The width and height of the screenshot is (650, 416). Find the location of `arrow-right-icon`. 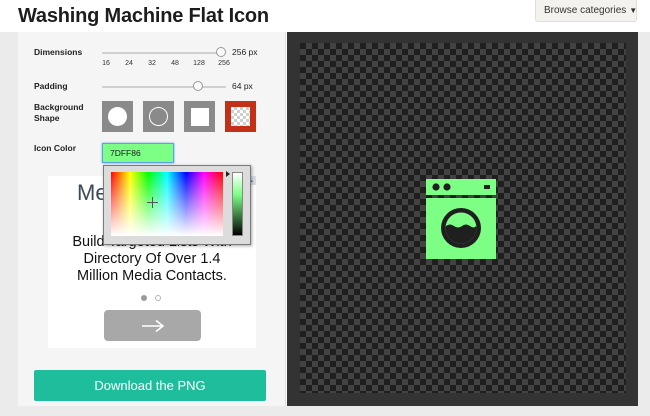

arrow-right-icon is located at coordinates (152, 325).